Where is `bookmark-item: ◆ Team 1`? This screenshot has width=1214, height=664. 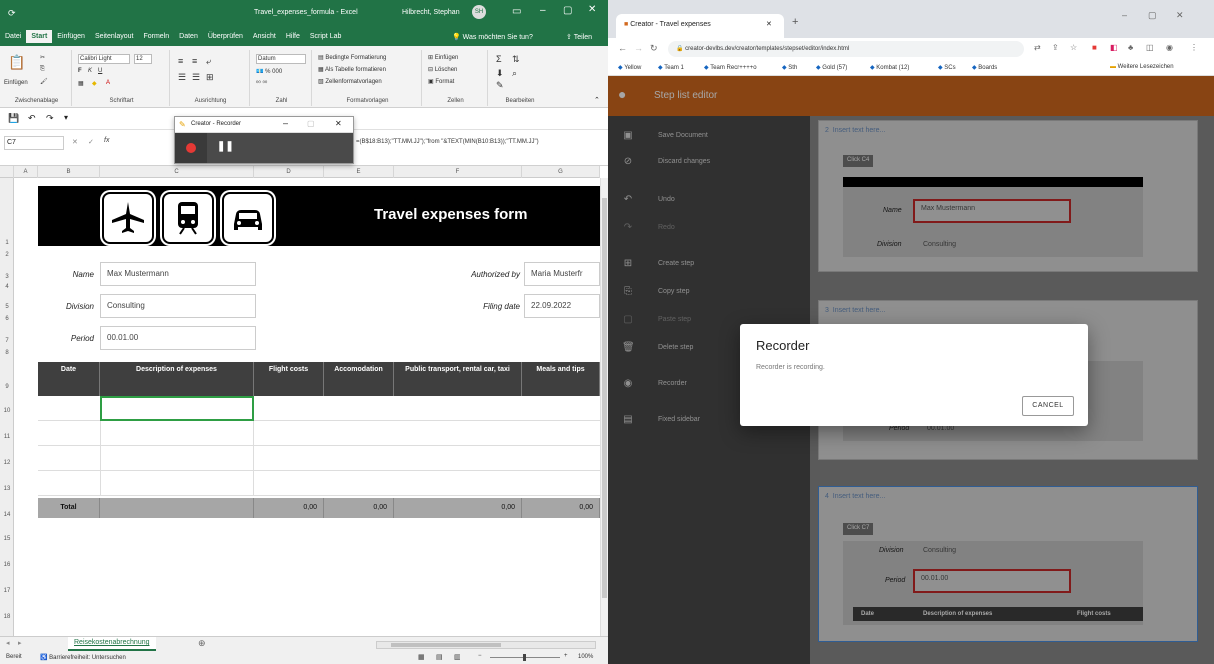
bookmark-item: ◆ Team 1 is located at coordinates (671, 67).